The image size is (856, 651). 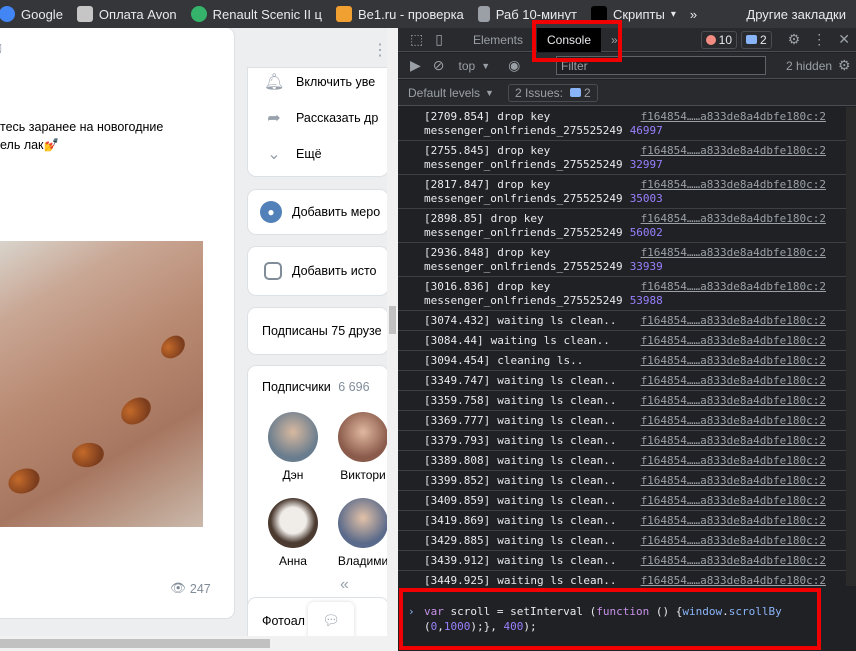 I want to click on issues-counter: 2, so click(x=756, y=39).